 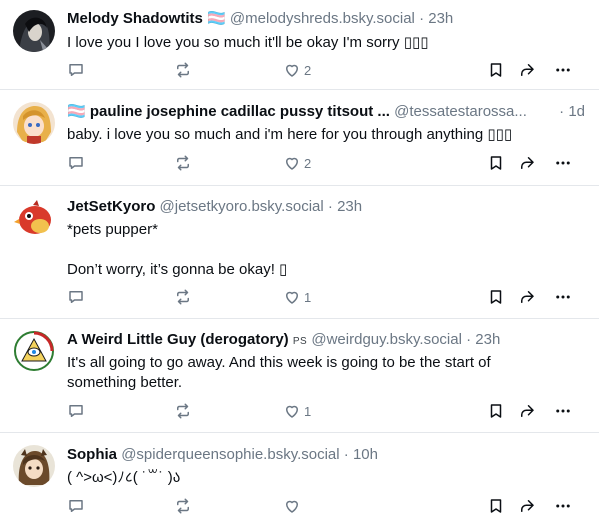 What do you see at coordinates (386, 339) in the screenshot?
I see `author-handle: @weirdguy.bsky.social` at bounding box center [386, 339].